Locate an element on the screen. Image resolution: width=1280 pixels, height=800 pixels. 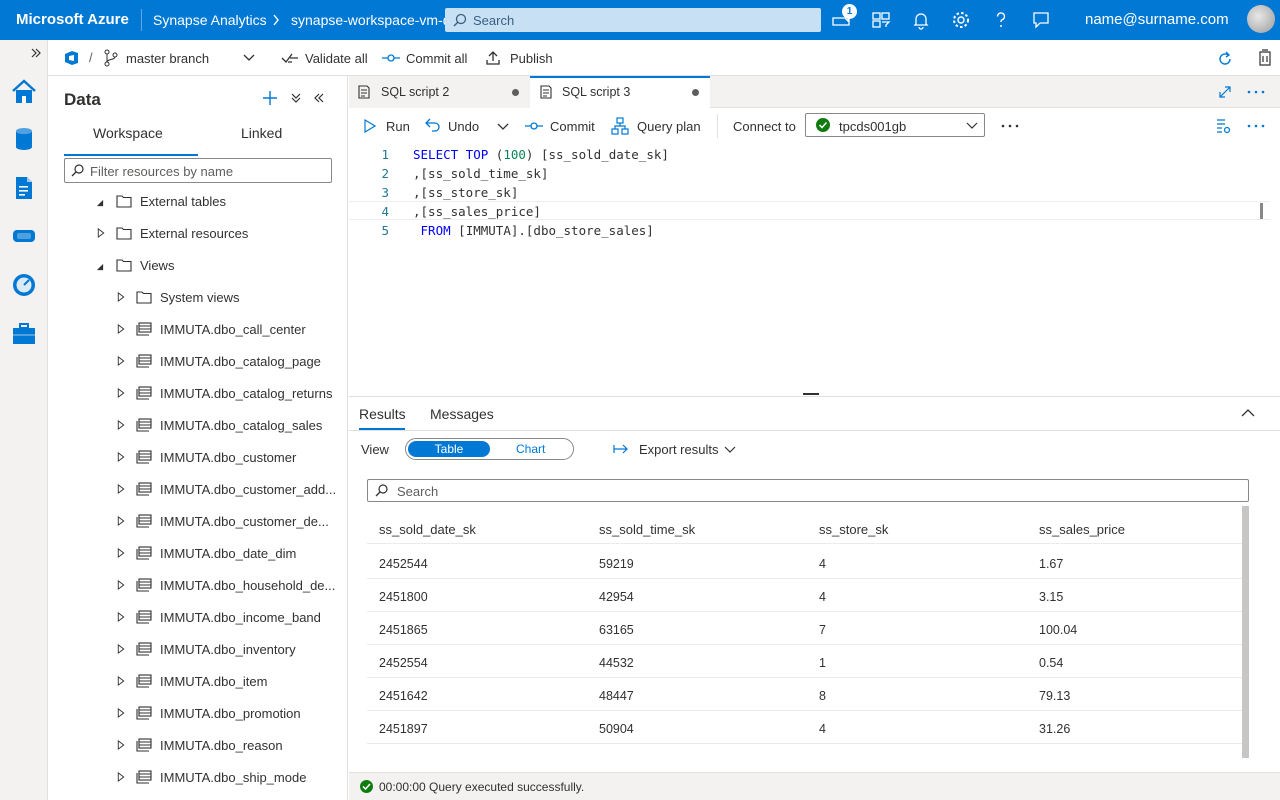
refresh-icon is located at coordinates (1225, 59).